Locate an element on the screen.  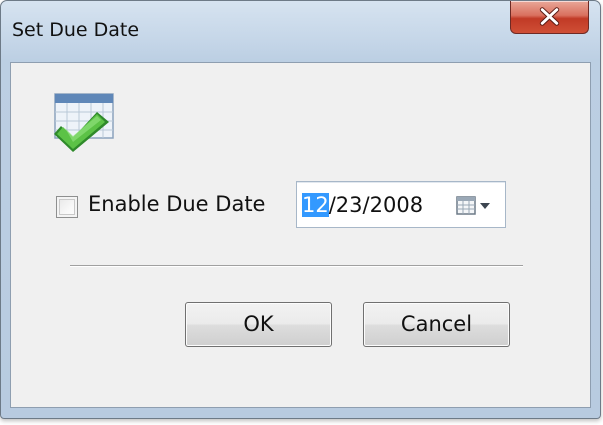
date-month-selected: 12 is located at coordinates (315, 205).